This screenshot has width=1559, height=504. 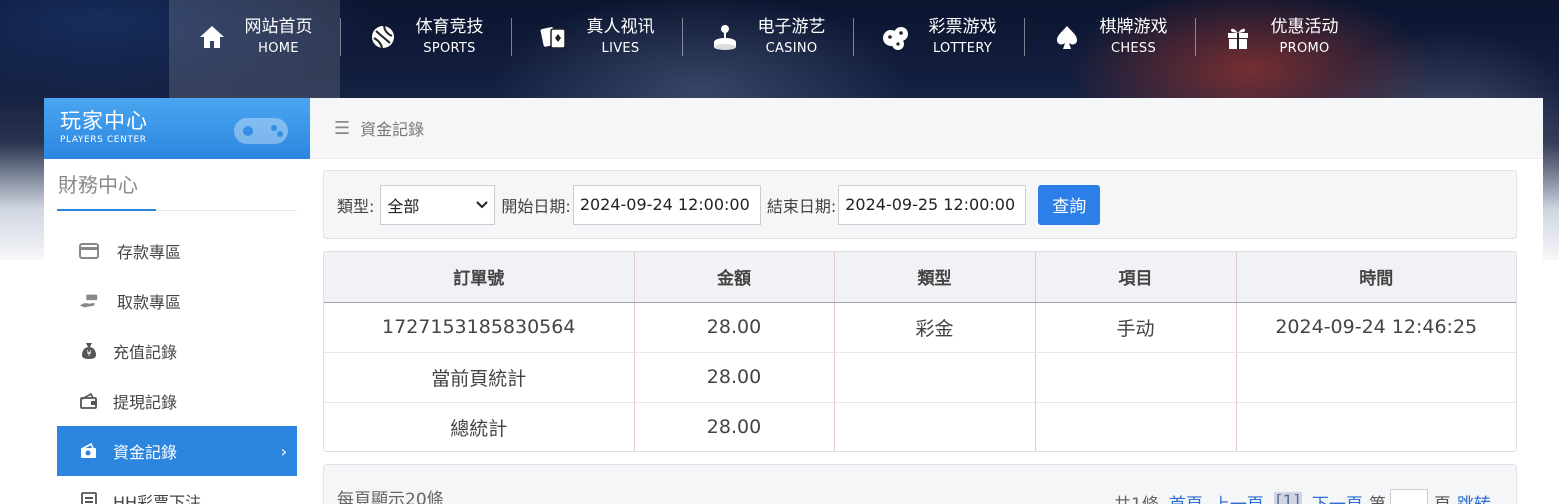 I want to click on section-title-finance: 財務中心, so click(x=177, y=192).